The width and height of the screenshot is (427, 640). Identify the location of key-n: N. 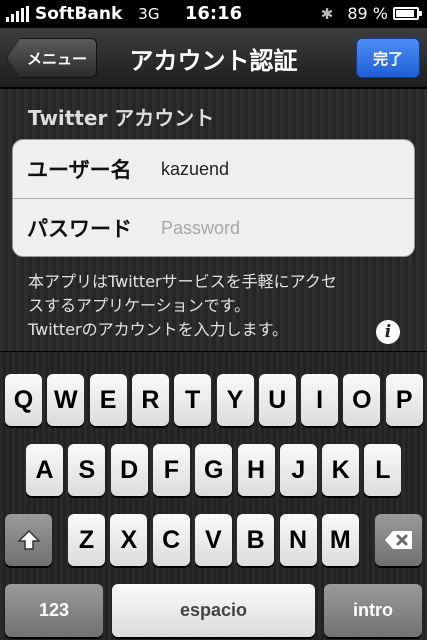
(298, 540).